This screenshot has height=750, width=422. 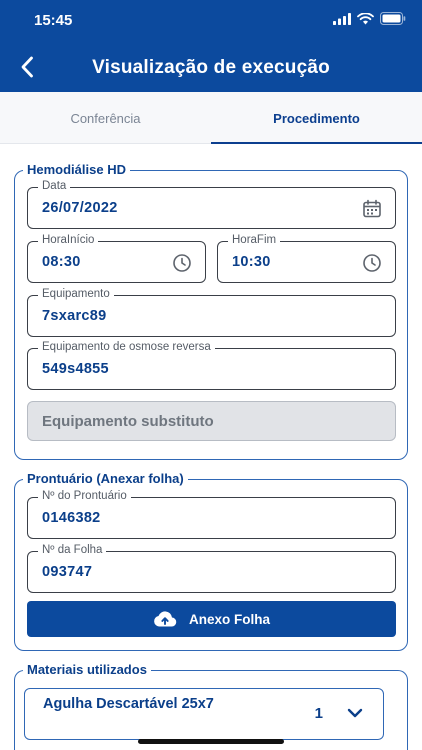 I want to click on numero-prontuario-value: 0146382, so click(x=71, y=518).